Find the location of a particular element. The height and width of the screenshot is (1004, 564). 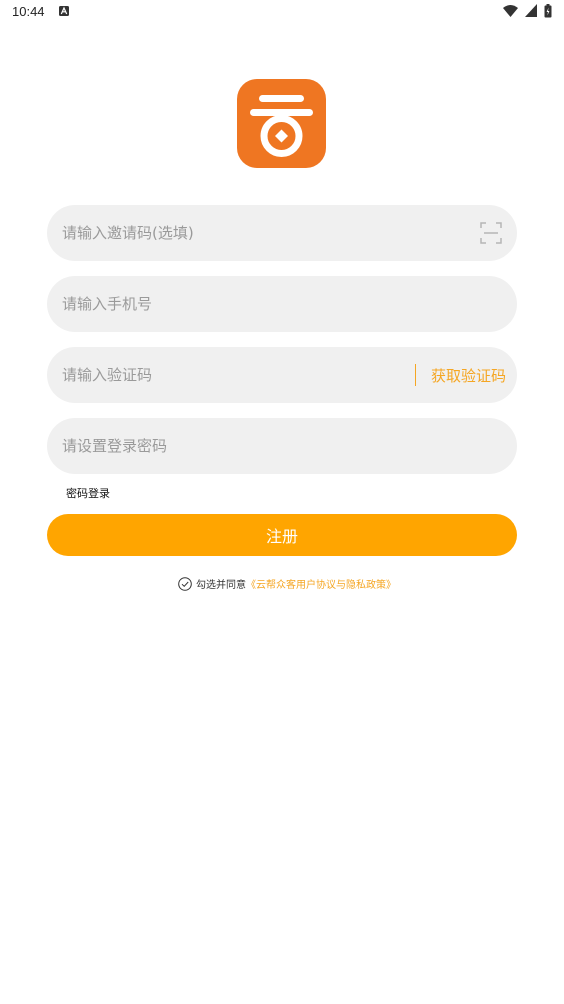

password-login-link: 密码登录 is located at coordinates (88, 493).